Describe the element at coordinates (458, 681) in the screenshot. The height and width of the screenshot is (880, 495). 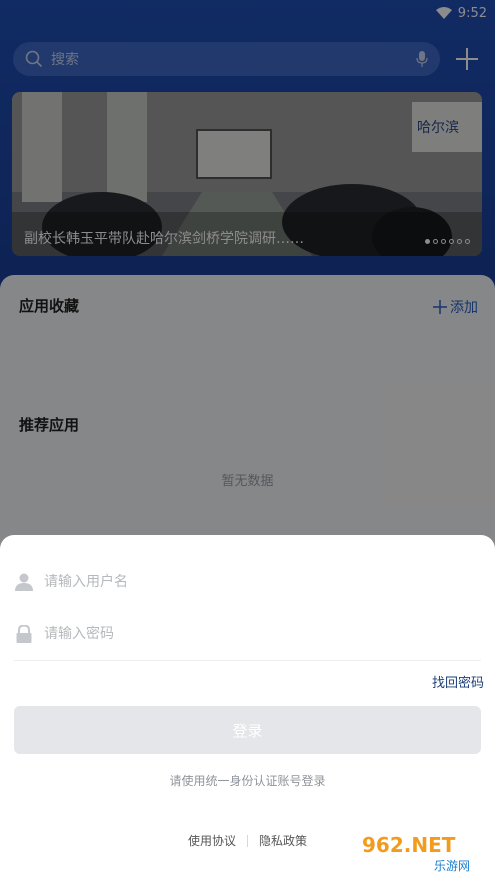
I see `forgot-password-link: 找回密码` at that location.